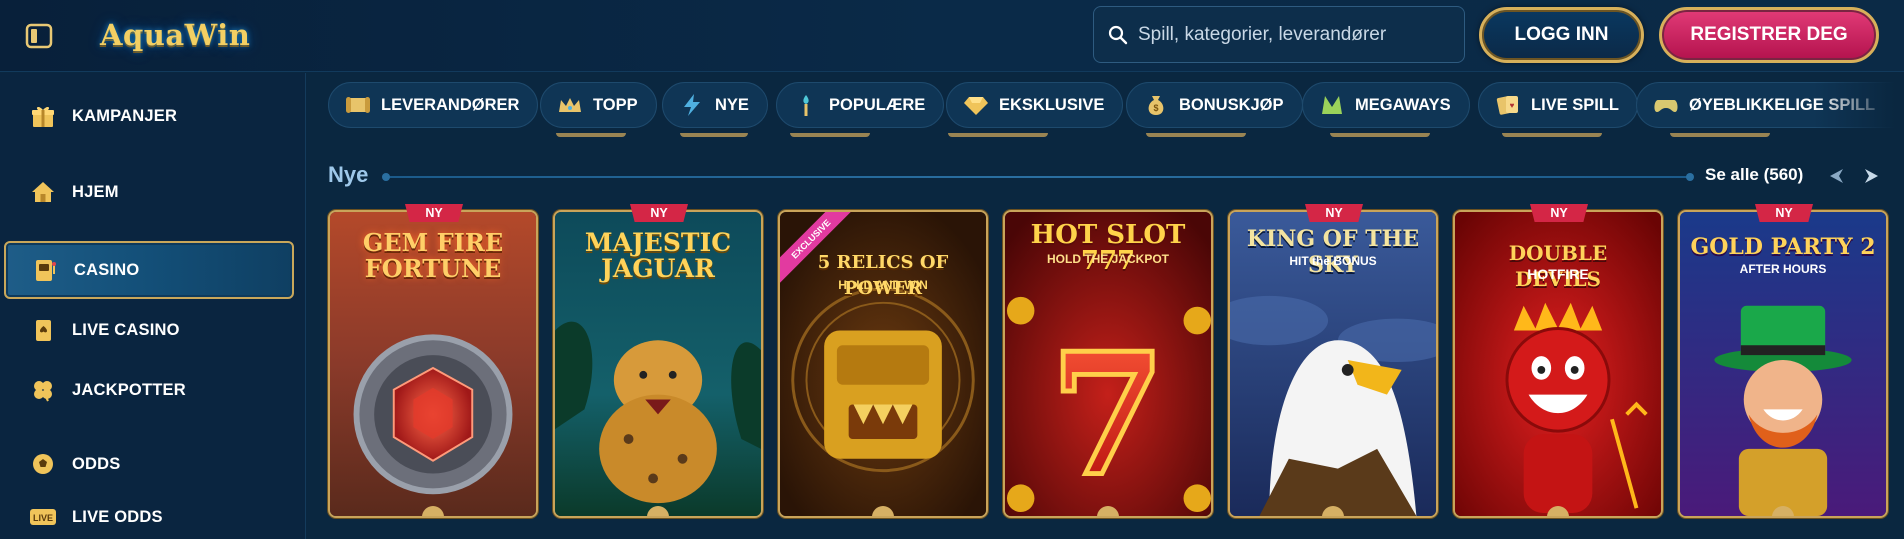 This screenshot has width=1904, height=539. Describe the element at coordinates (952, 36) in the screenshot. I see `header: AquaWin LOGG INN REGISTRER DEG` at that location.